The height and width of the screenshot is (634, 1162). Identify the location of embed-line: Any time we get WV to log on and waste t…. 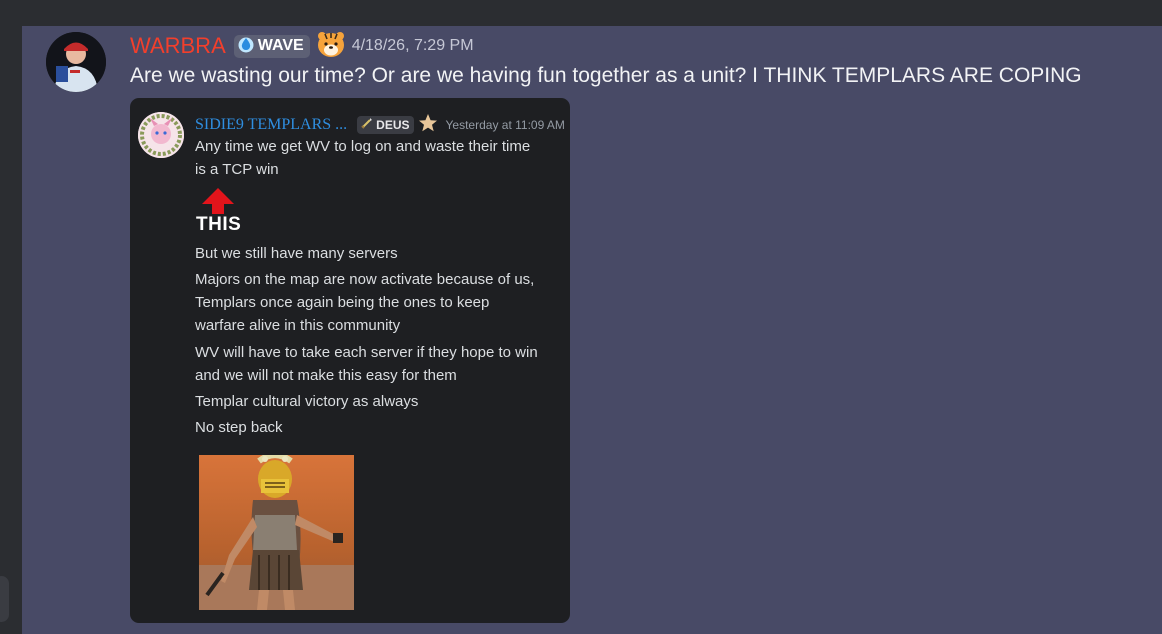
(363, 146).